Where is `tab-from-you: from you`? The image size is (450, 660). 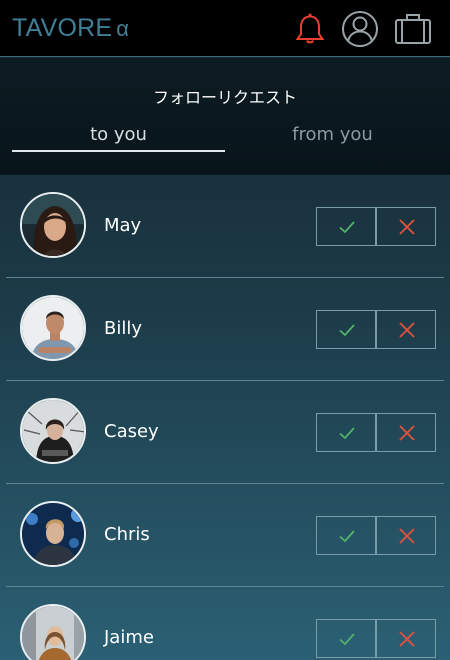 tab-from-you: from you is located at coordinates (332, 137).